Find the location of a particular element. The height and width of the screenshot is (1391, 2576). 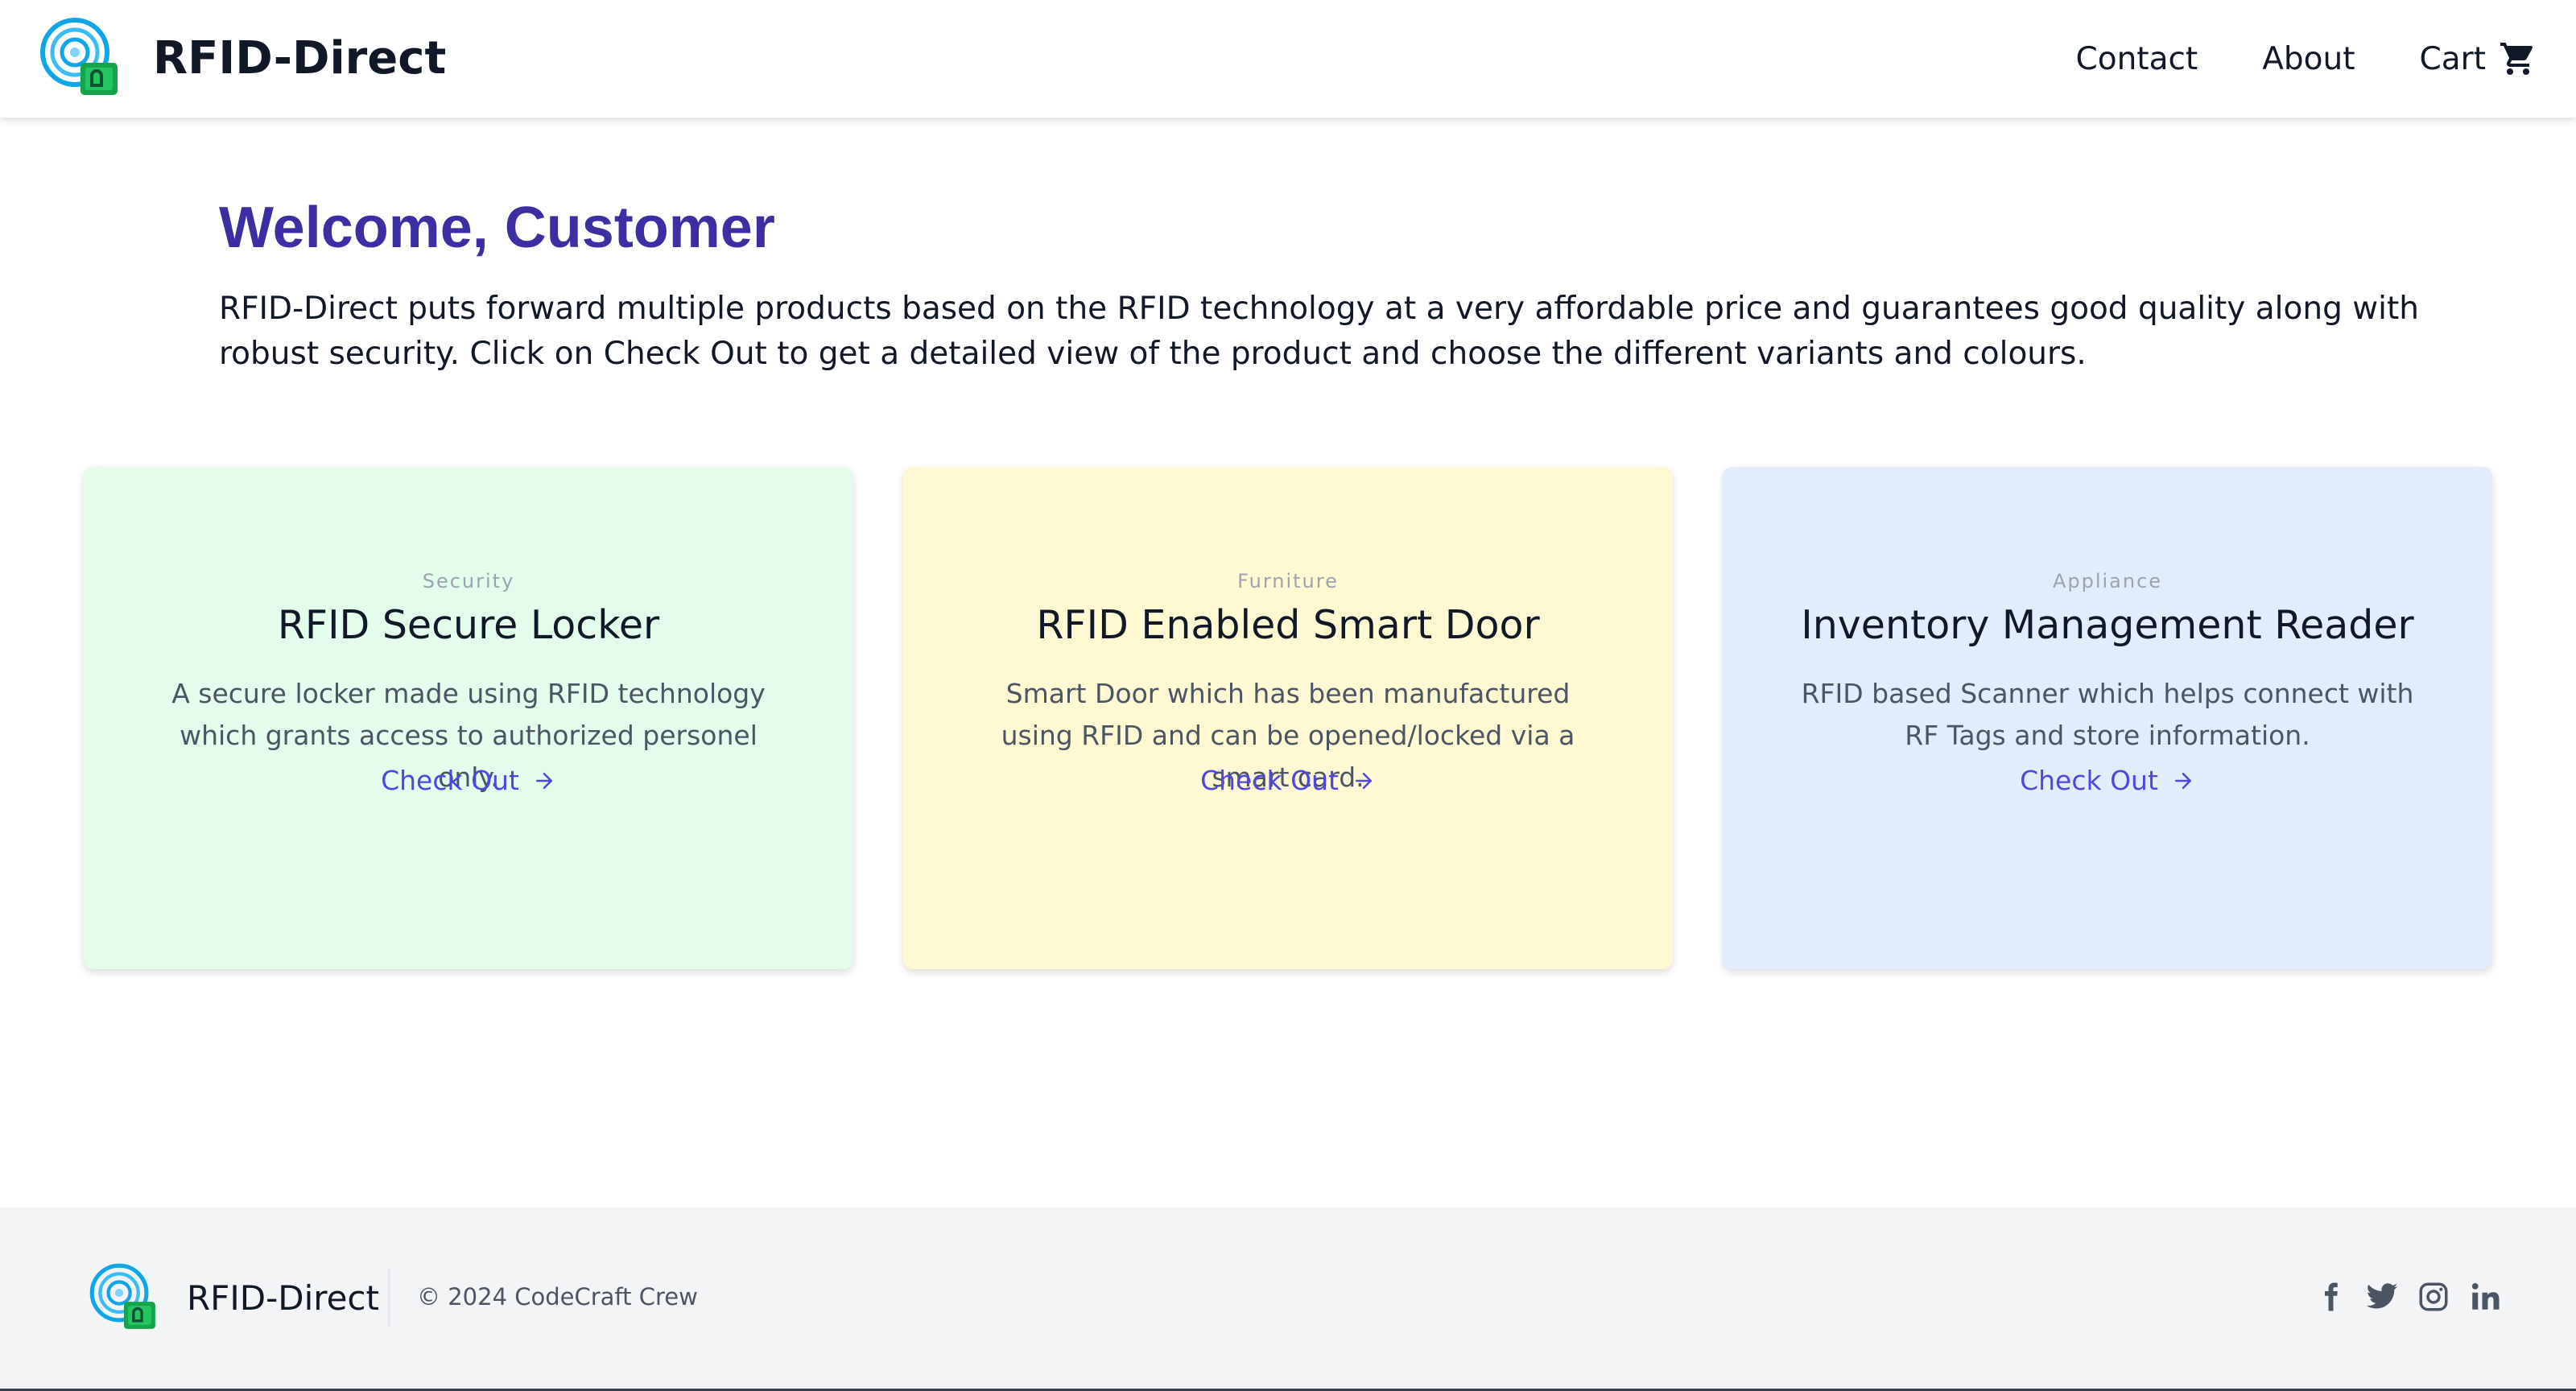

site-footer: RFID-Direct © 2024 CodeCraft Crew is located at coordinates (1288, 1299).